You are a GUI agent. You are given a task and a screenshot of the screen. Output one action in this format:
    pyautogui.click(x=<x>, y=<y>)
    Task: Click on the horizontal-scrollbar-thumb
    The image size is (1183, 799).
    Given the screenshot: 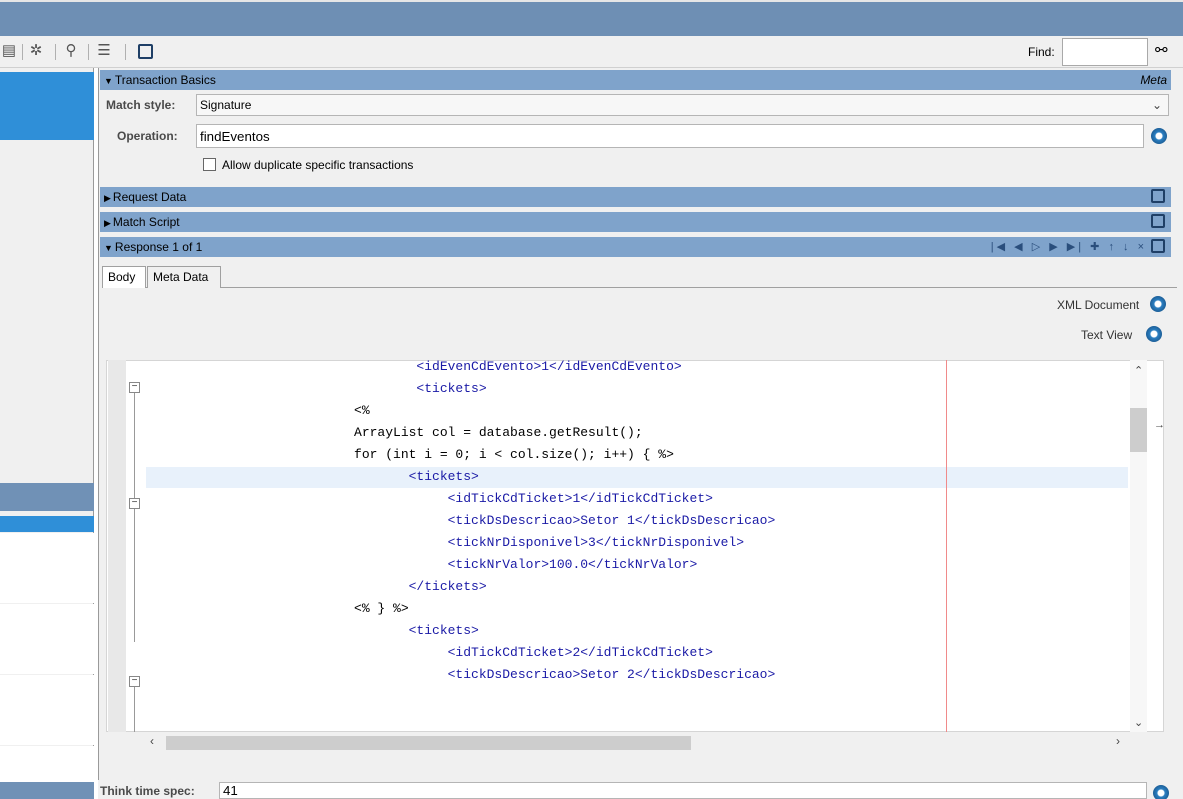 What is the action you would take?
    pyautogui.click(x=428, y=743)
    